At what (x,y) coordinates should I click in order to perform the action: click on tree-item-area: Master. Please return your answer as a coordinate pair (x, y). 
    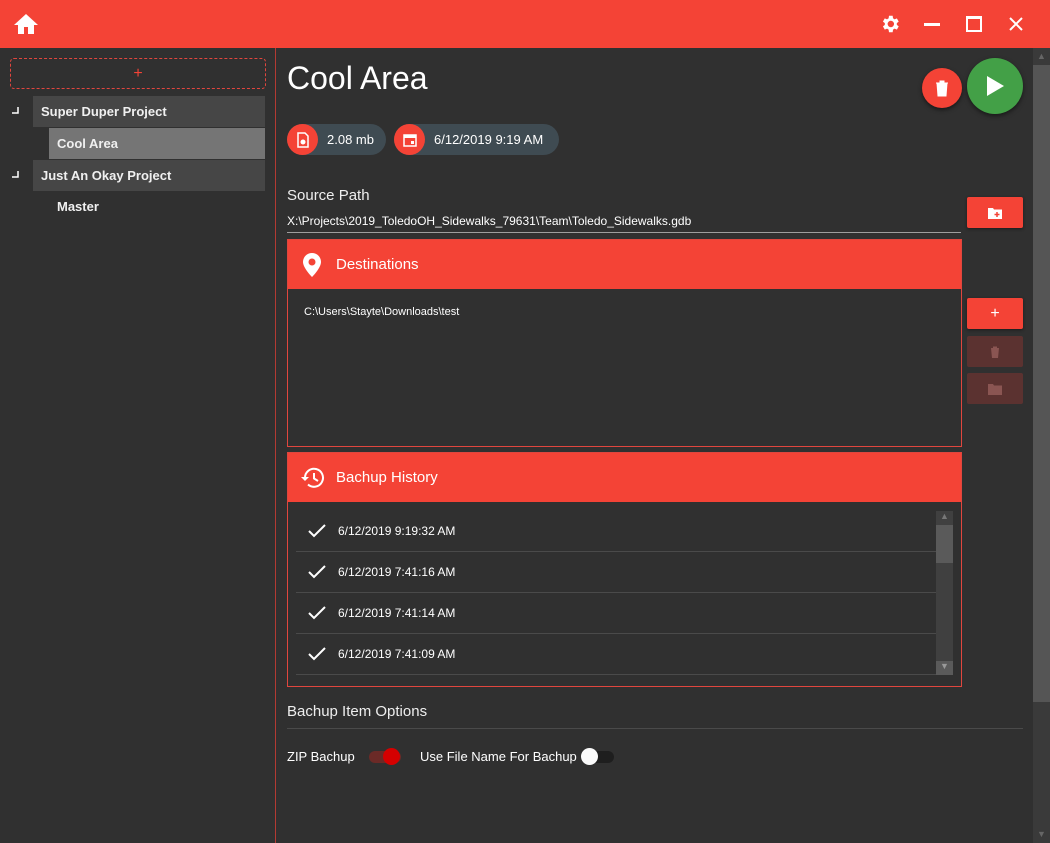
    Looking at the image, I should click on (157, 206).